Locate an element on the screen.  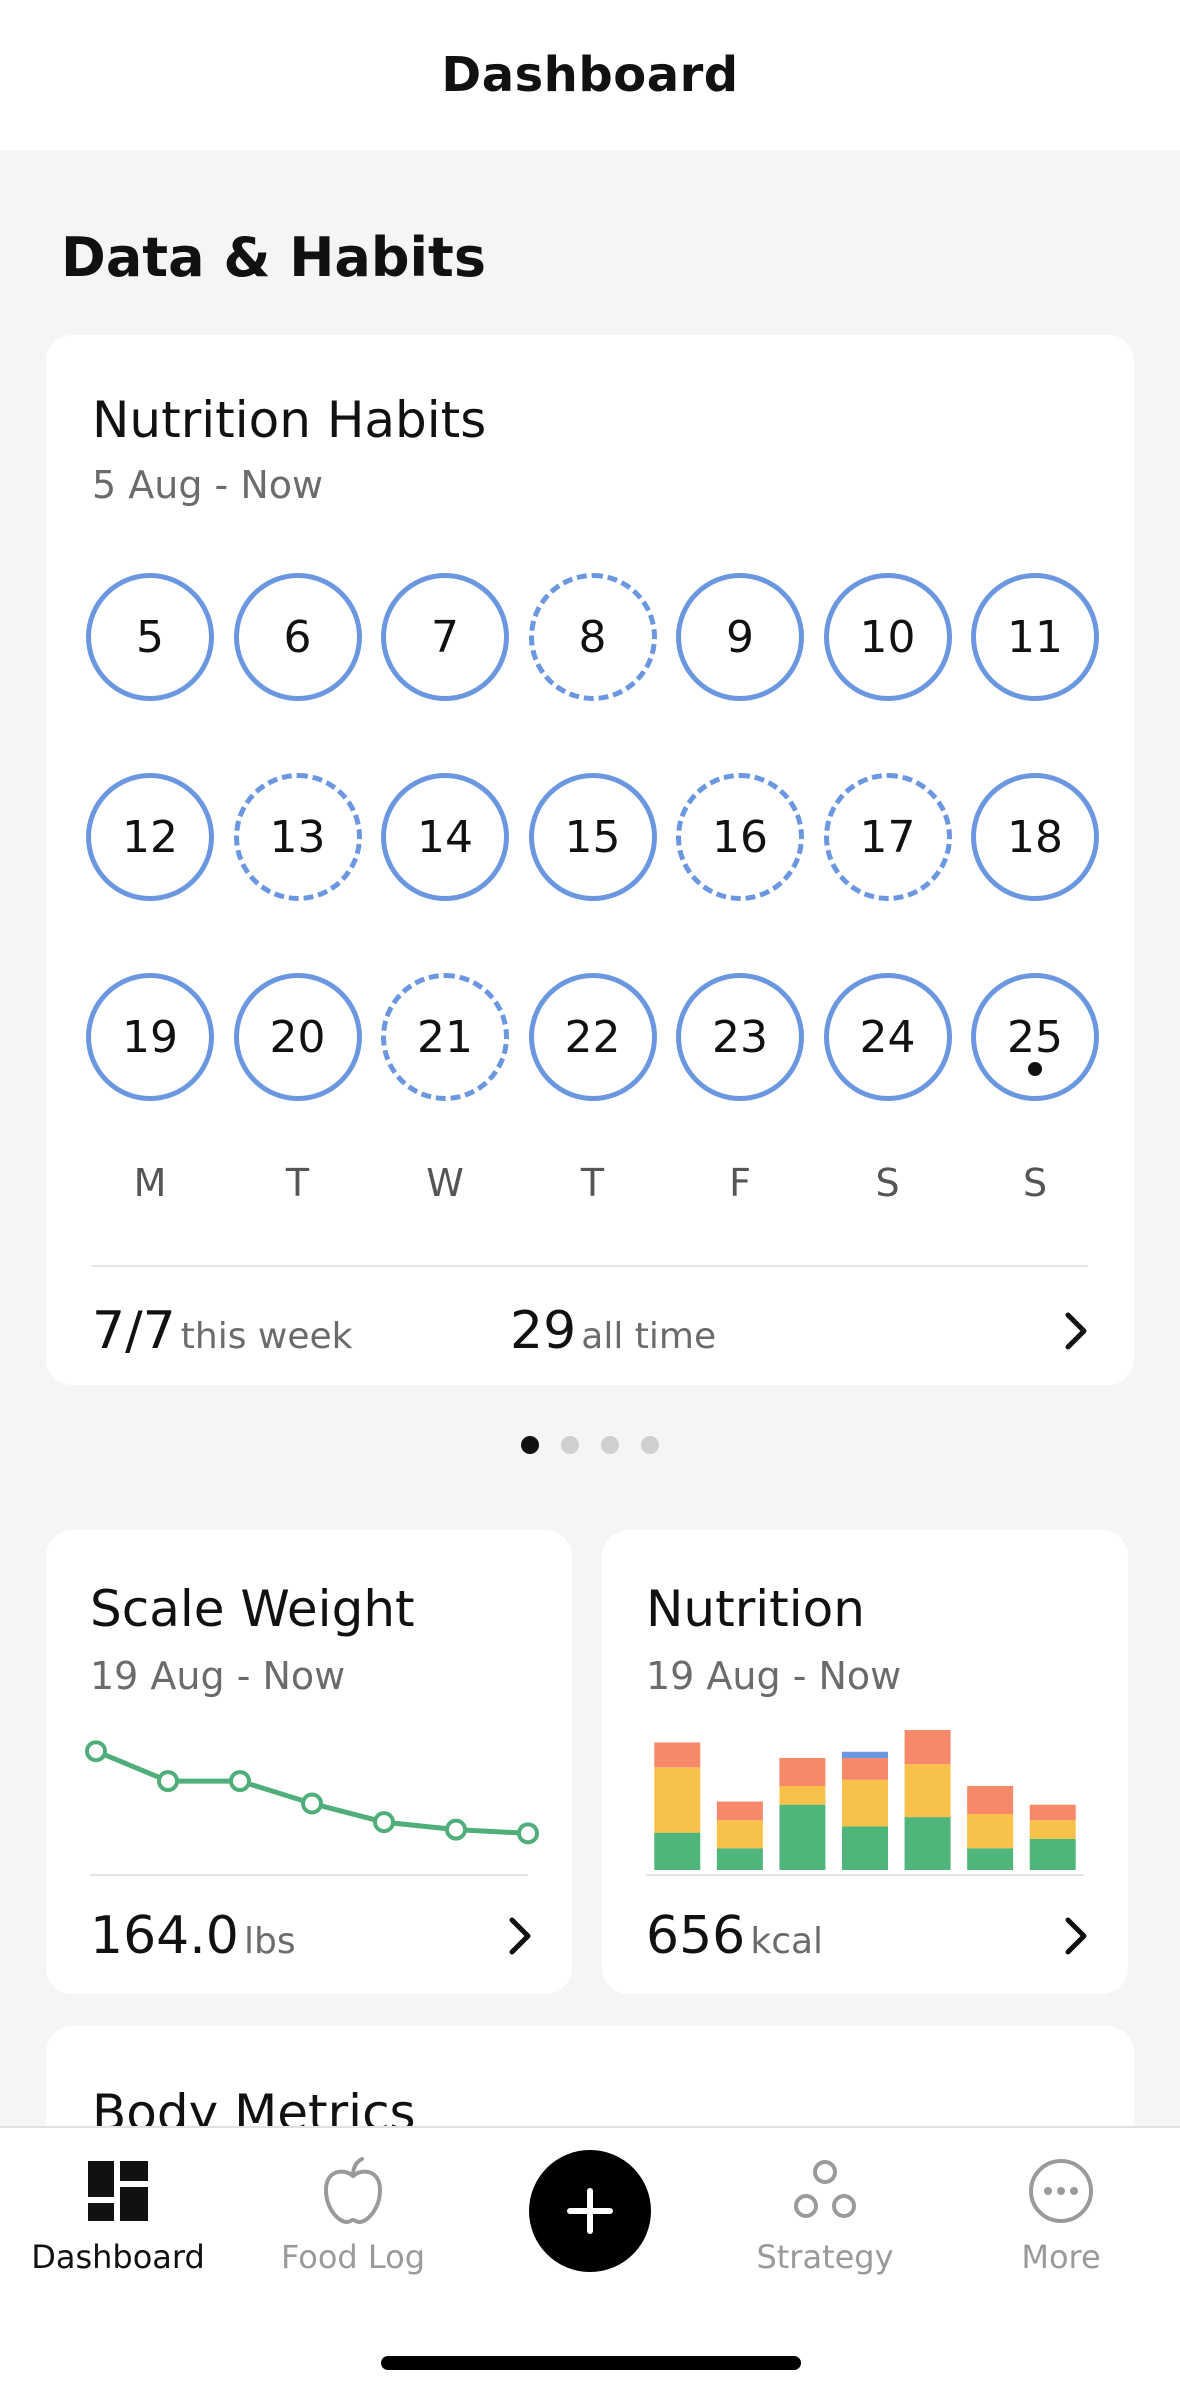
nutrition-bar-chart is located at coordinates (865, 1800).